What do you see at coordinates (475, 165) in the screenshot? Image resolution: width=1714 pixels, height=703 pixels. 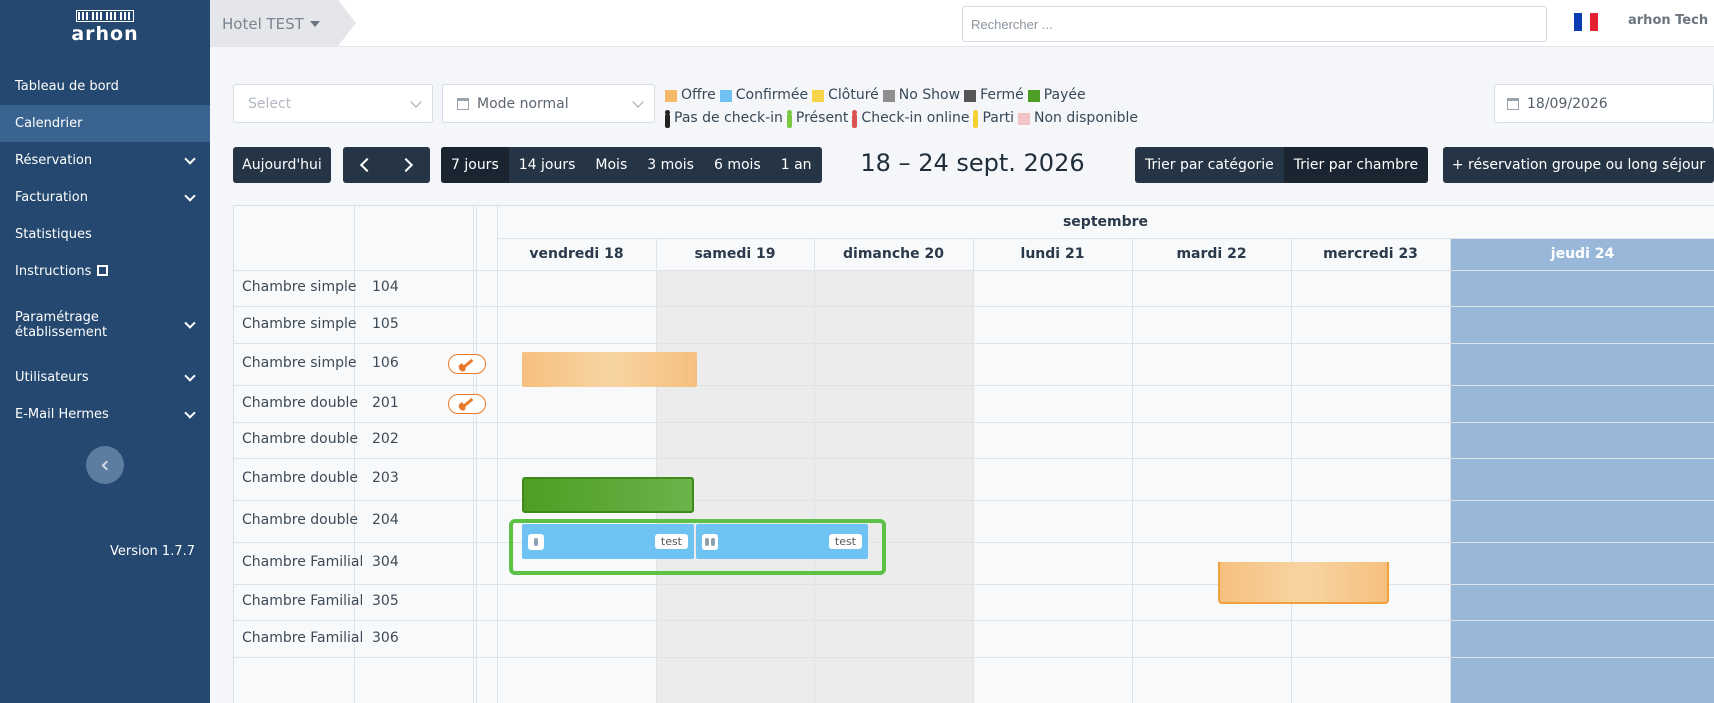 I see `view-7-days: 7 jours` at bounding box center [475, 165].